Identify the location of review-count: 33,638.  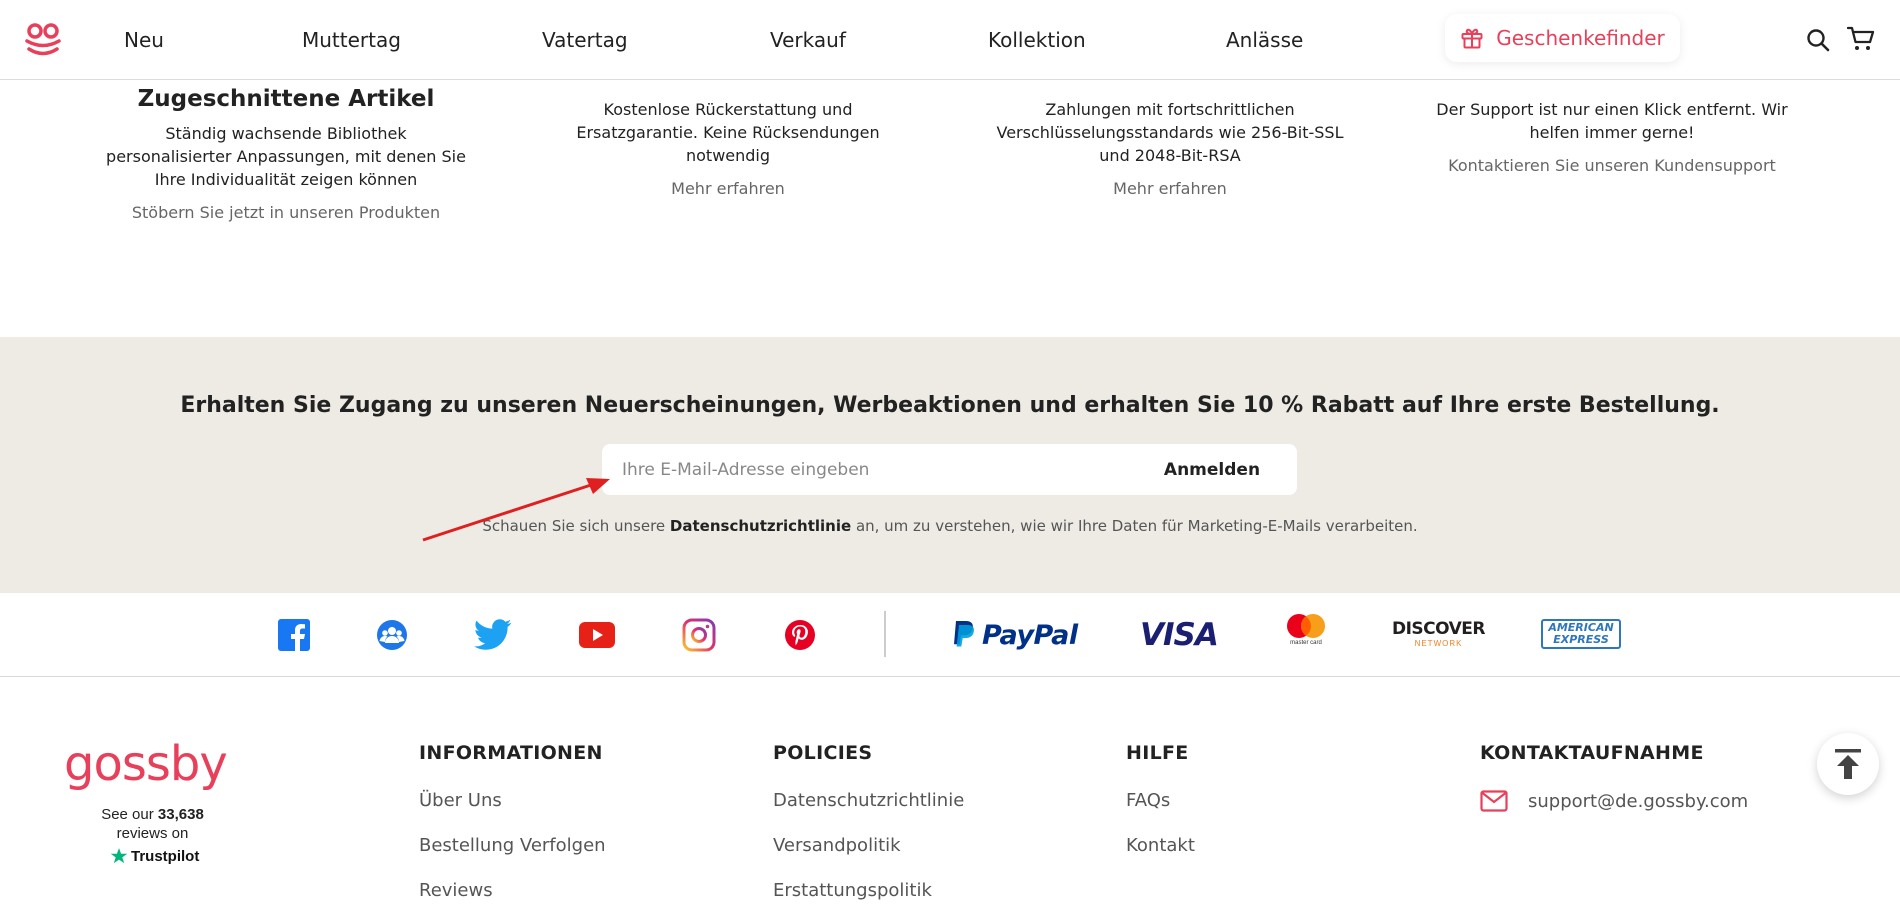
(180, 814).